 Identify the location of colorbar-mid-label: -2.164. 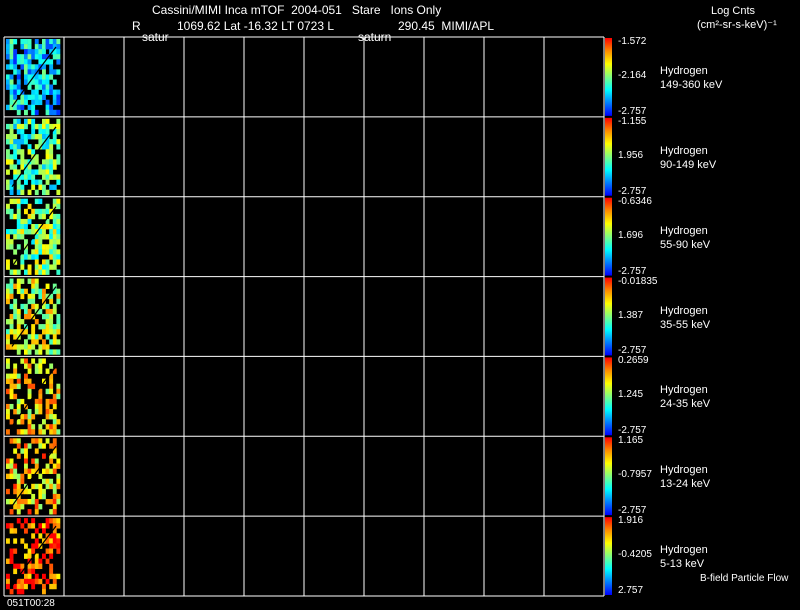
(632, 75).